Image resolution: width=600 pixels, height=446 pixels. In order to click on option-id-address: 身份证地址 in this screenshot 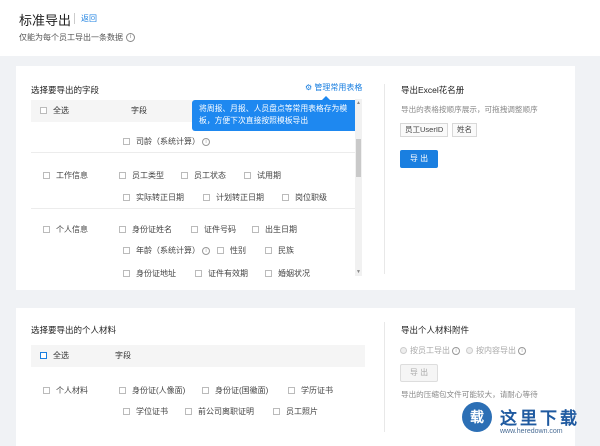, I will do `click(149, 273)`.